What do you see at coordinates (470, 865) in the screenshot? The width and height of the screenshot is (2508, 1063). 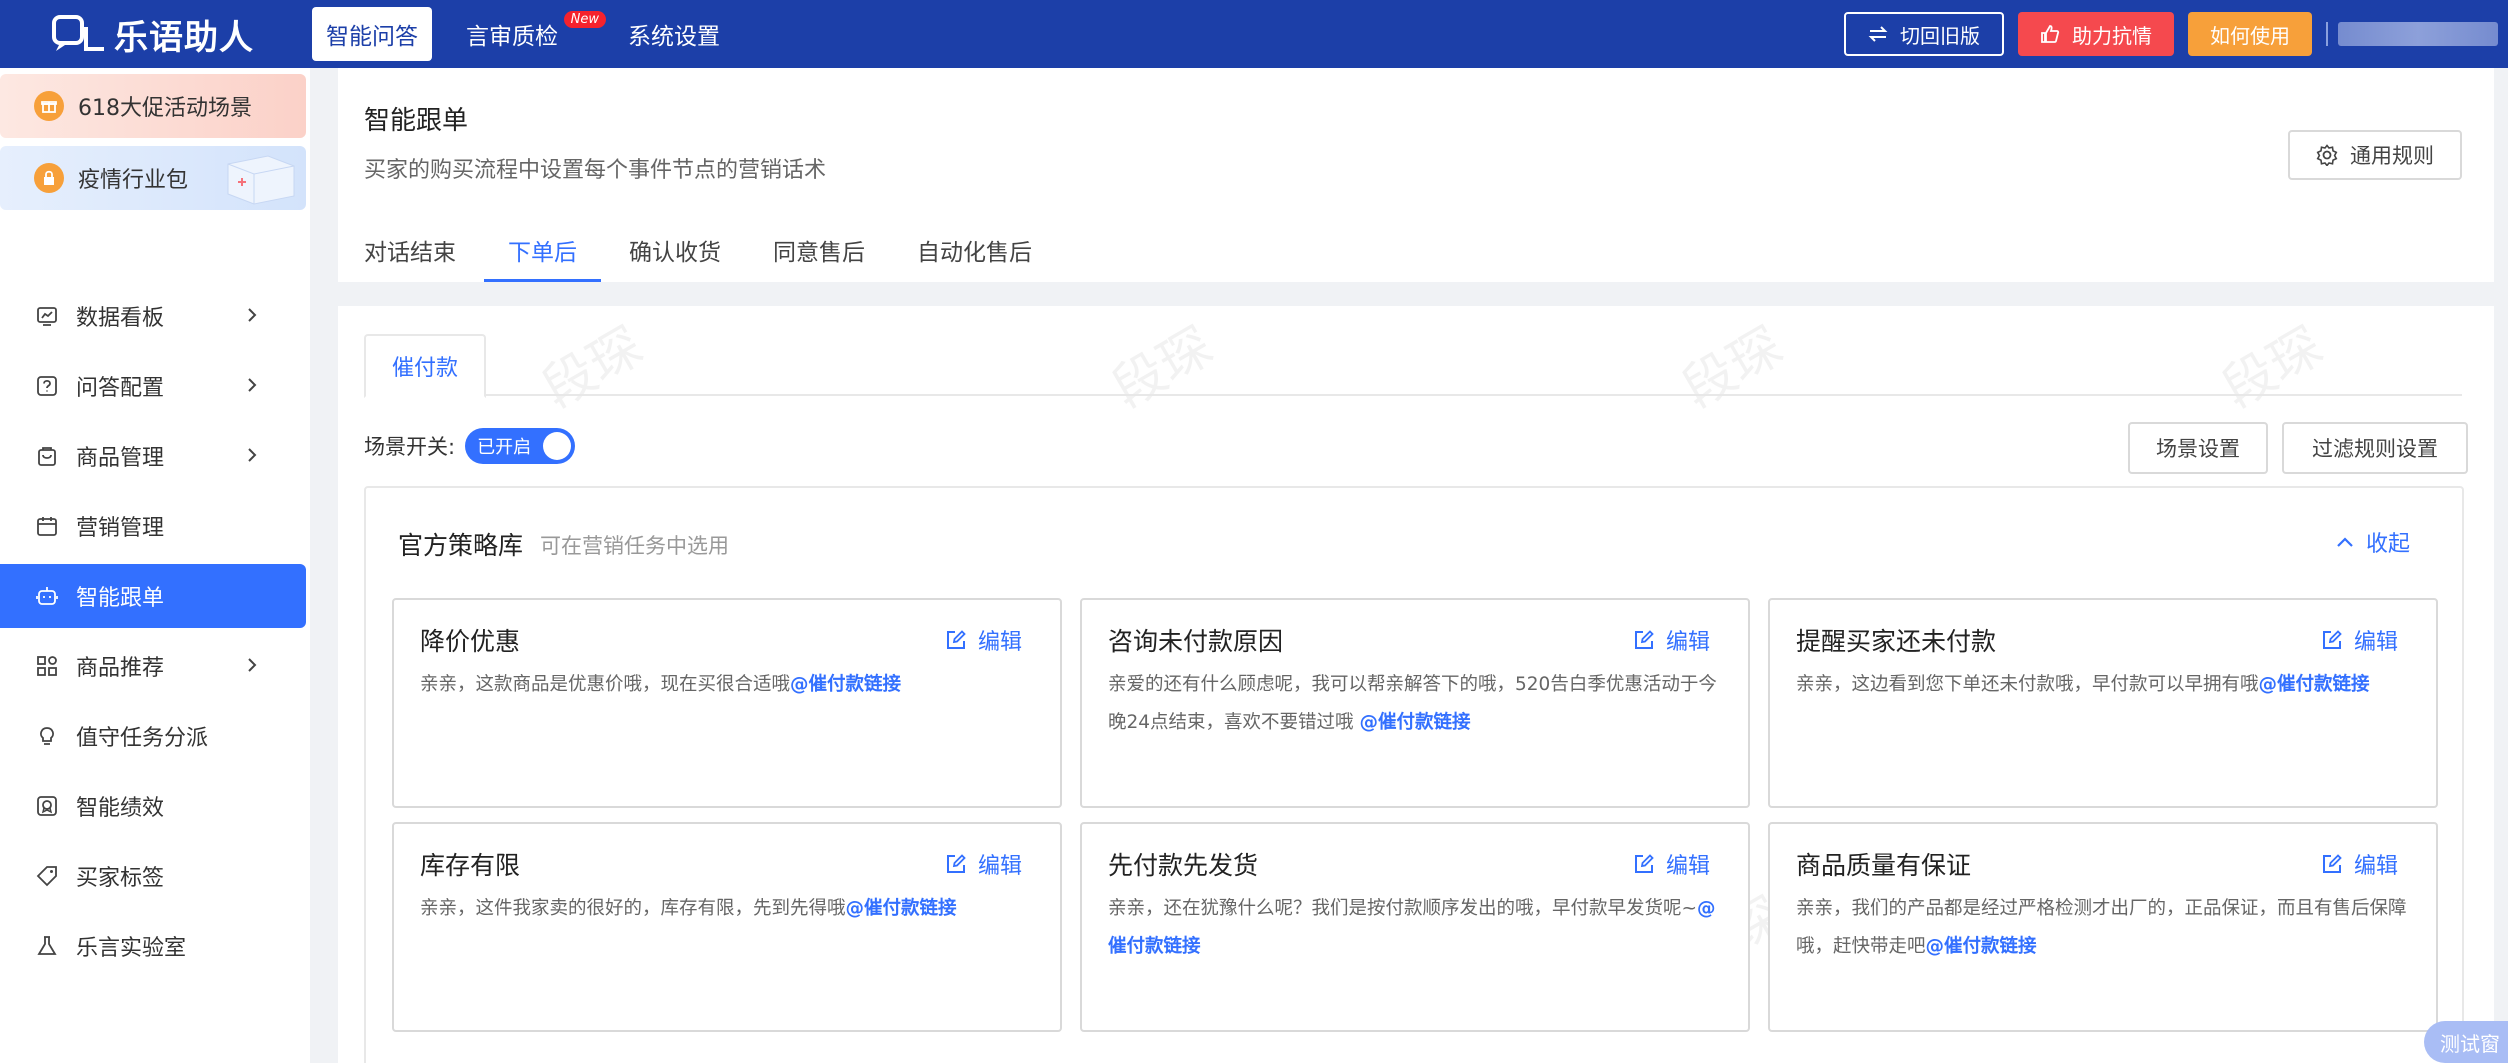 I see `card-title: 库存有限` at bounding box center [470, 865].